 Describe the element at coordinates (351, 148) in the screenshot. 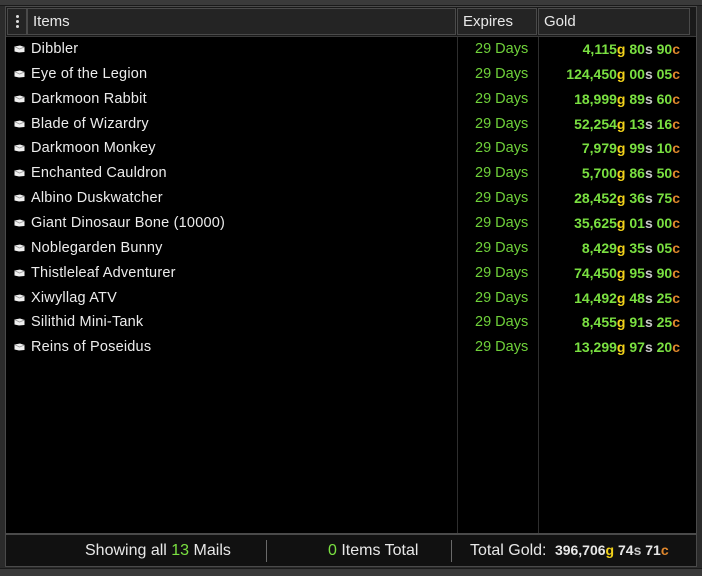

I see `mail-row: Darkmoon Monkey 29 Days 7,979g 99s 10c` at that location.